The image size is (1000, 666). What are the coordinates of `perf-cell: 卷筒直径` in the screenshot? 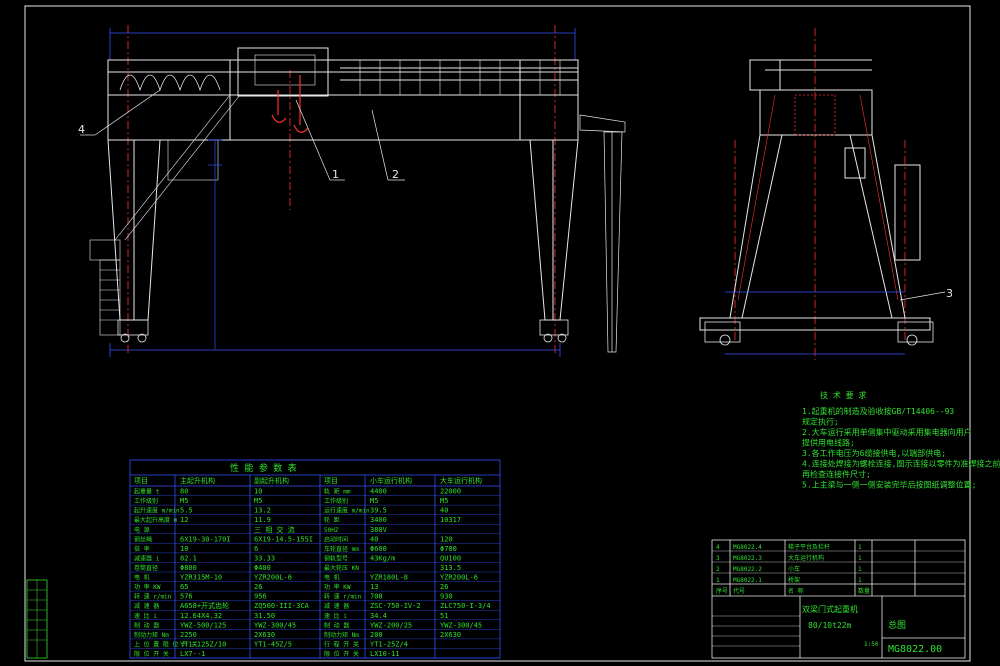 It's located at (146, 568).